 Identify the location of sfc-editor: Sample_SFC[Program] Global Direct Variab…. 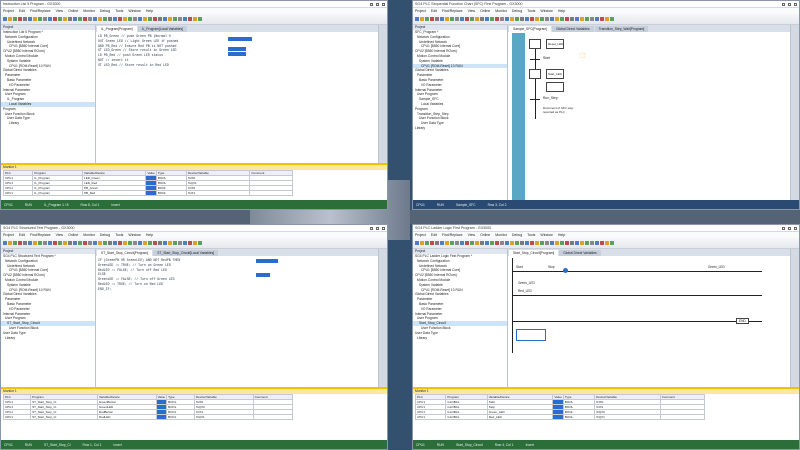
(649, 112).